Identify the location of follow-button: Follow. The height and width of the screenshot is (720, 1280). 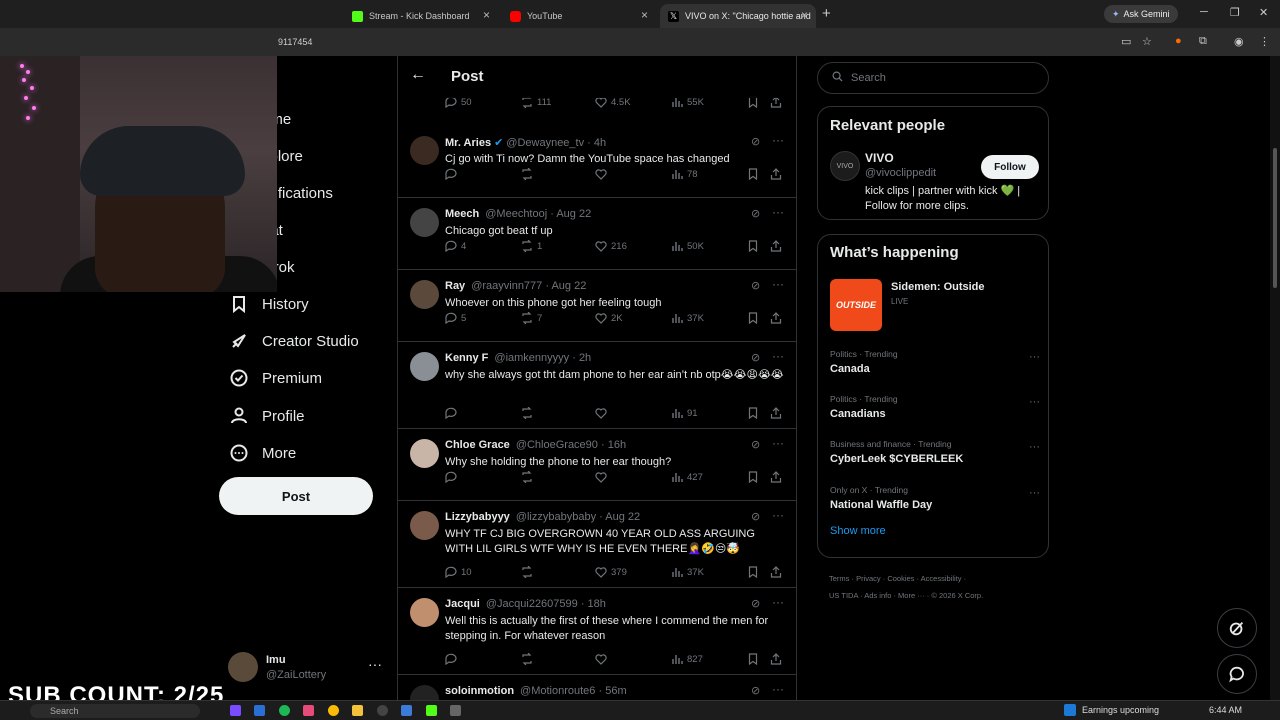
(1010, 167).